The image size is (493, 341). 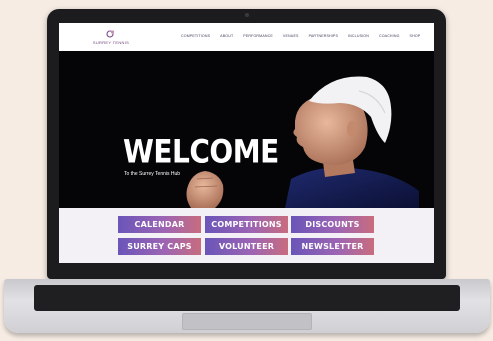 What do you see at coordinates (201, 151) in the screenshot?
I see `hero-title: WELCOME` at bounding box center [201, 151].